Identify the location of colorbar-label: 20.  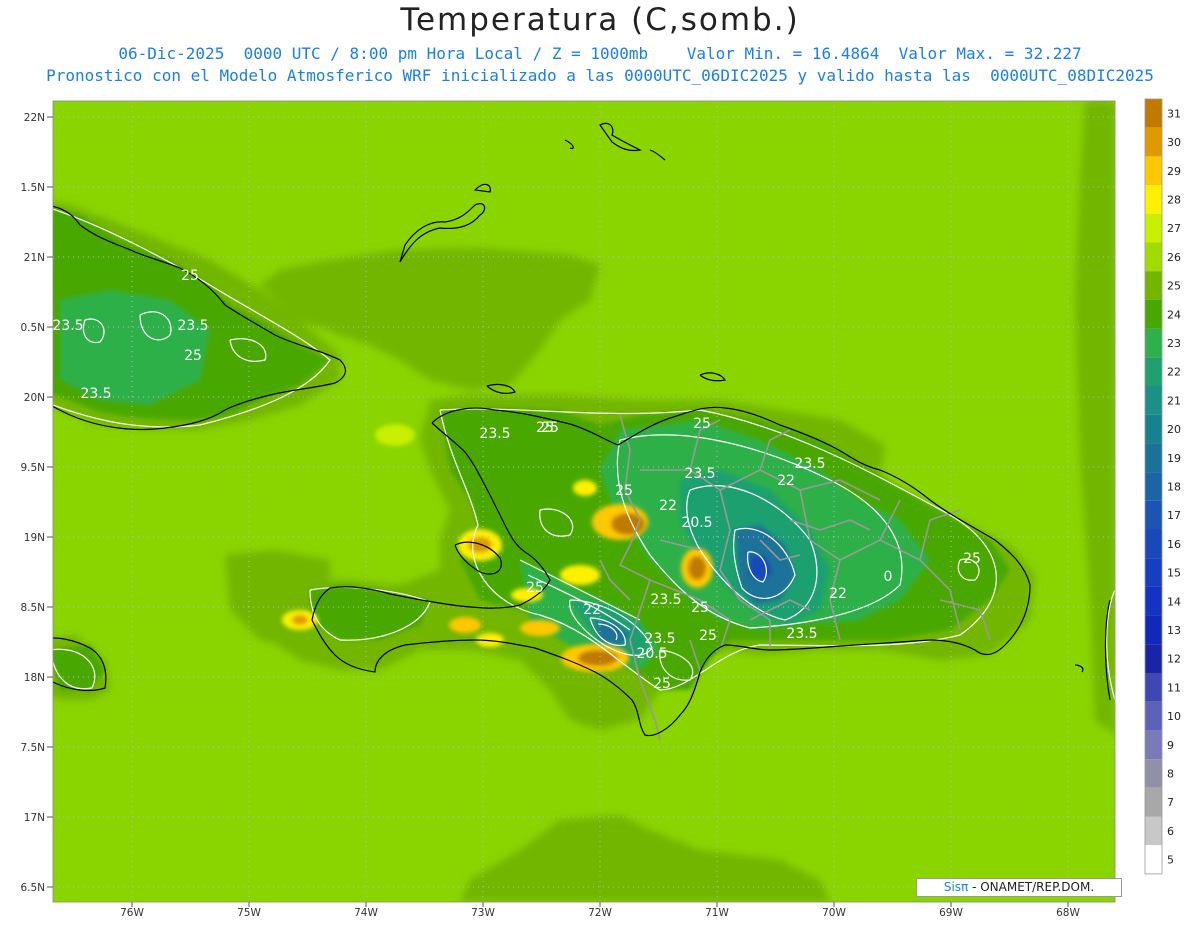
(1174, 429).